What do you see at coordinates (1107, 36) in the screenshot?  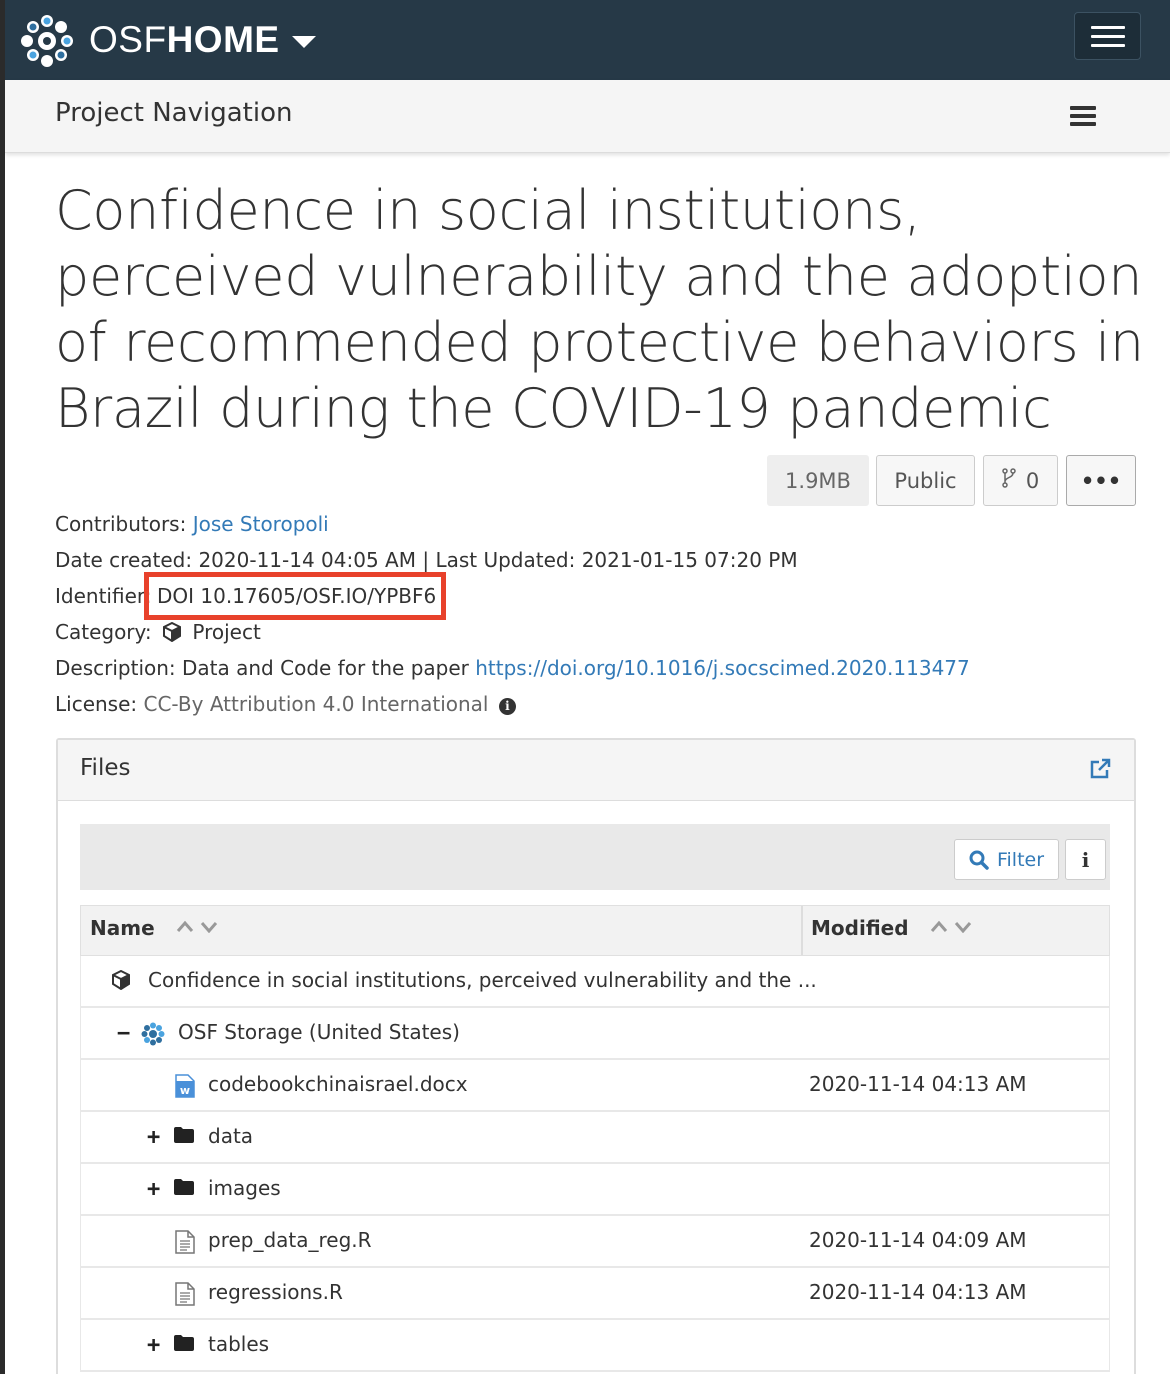 I see `hamburger-icon` at bounding box center [1107, 36].